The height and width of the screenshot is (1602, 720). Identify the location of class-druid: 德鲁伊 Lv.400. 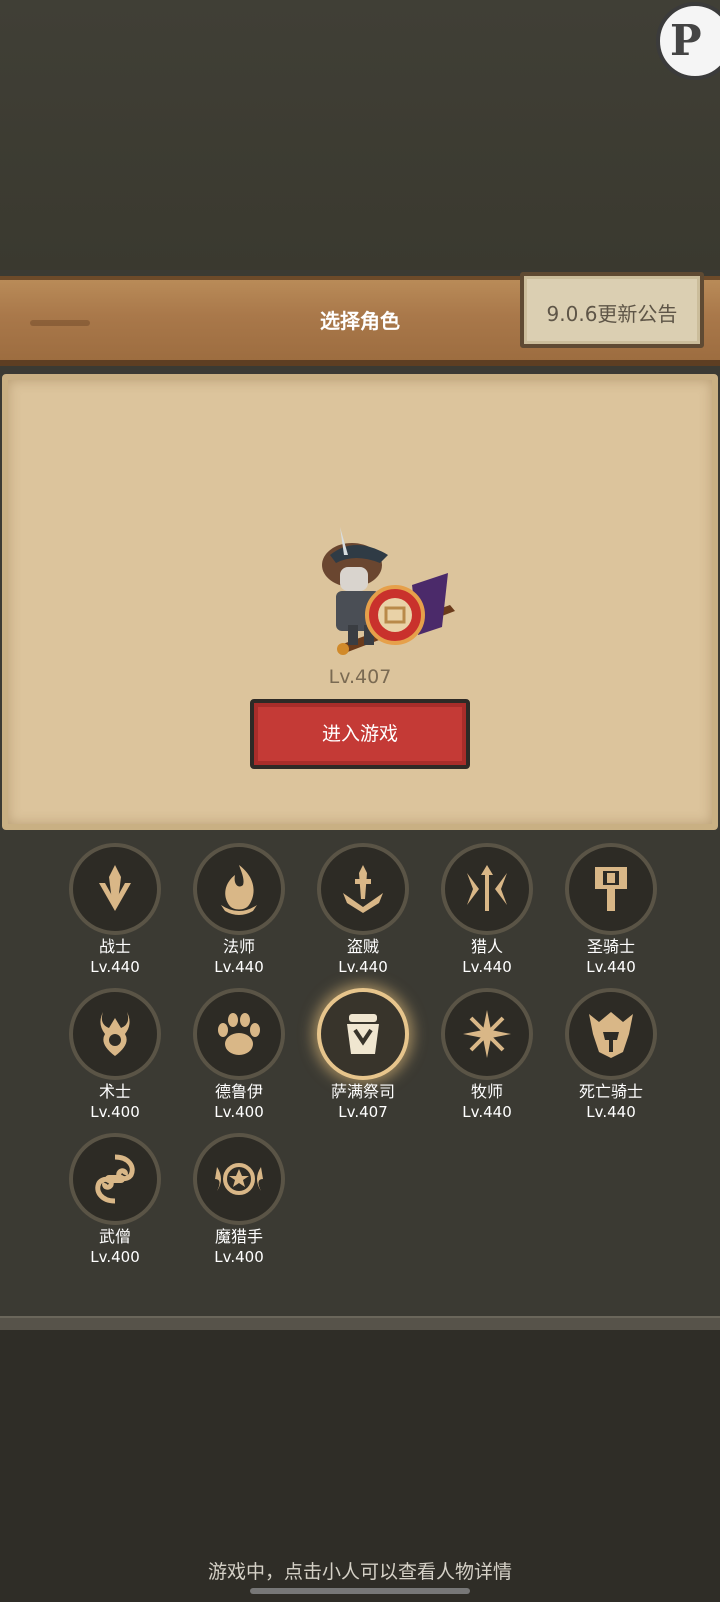
(239, 1055).